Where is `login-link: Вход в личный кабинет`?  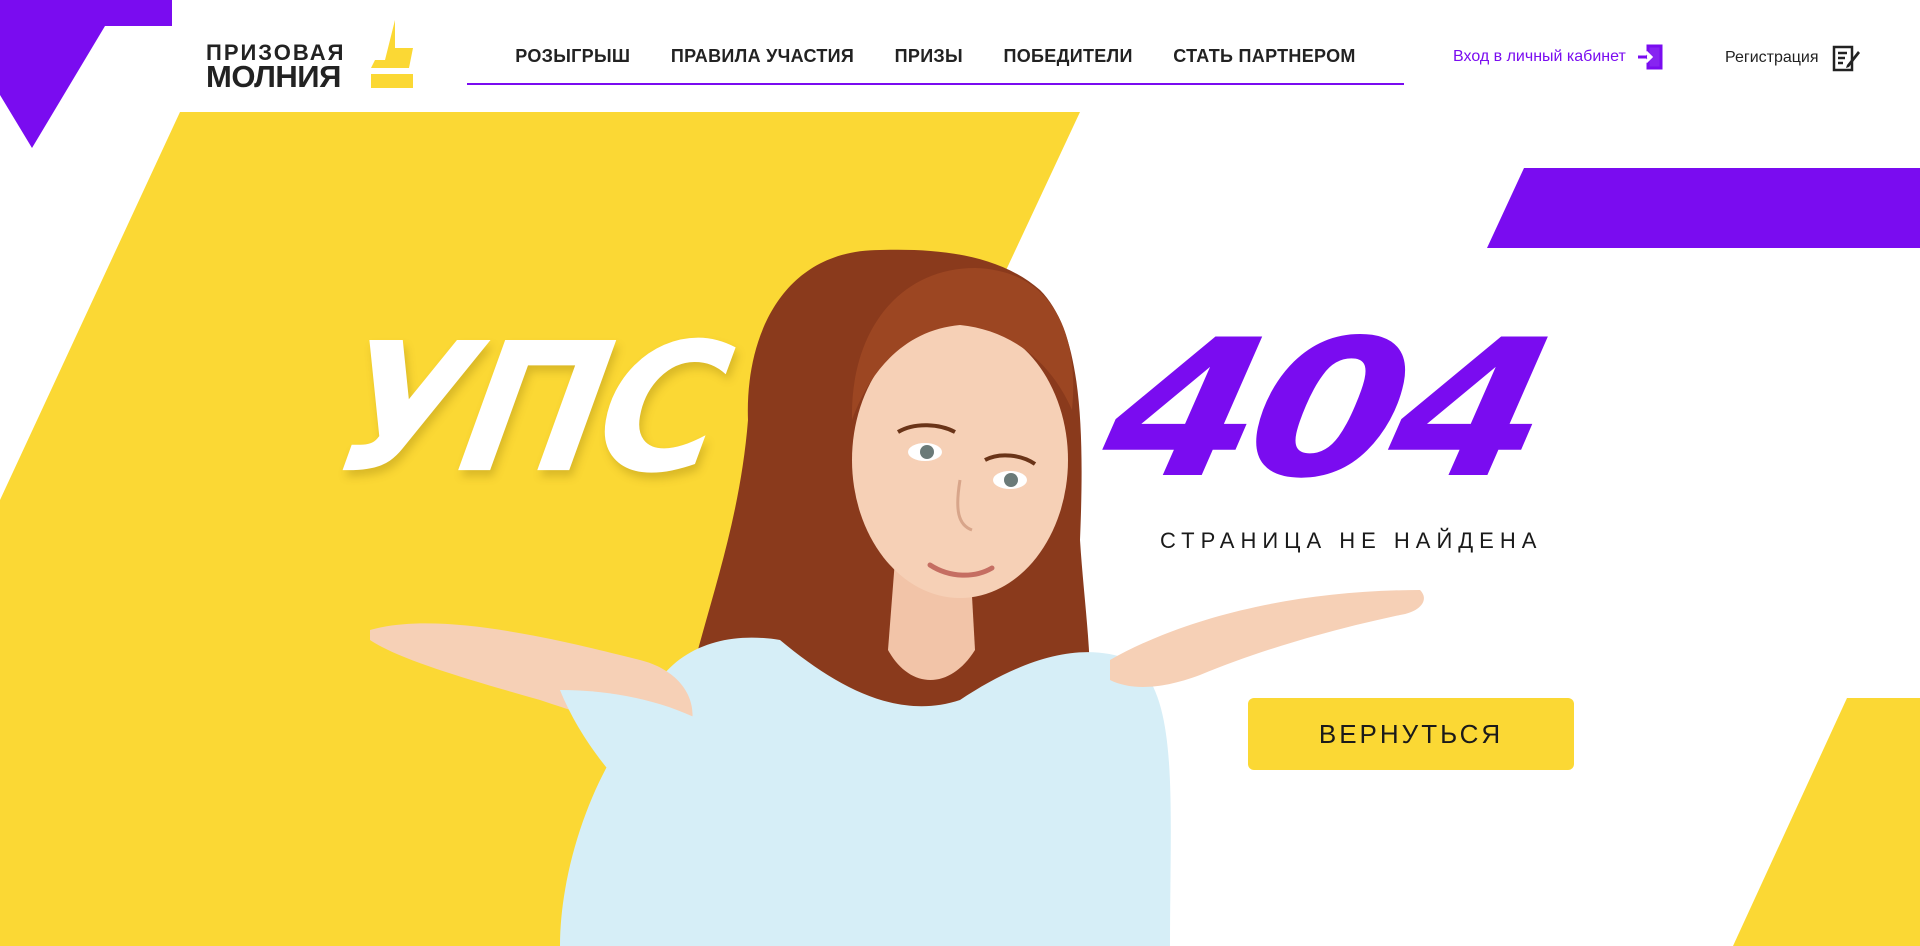 login-link: Вход в личный кабинет is located at coordinates (1558, 57).